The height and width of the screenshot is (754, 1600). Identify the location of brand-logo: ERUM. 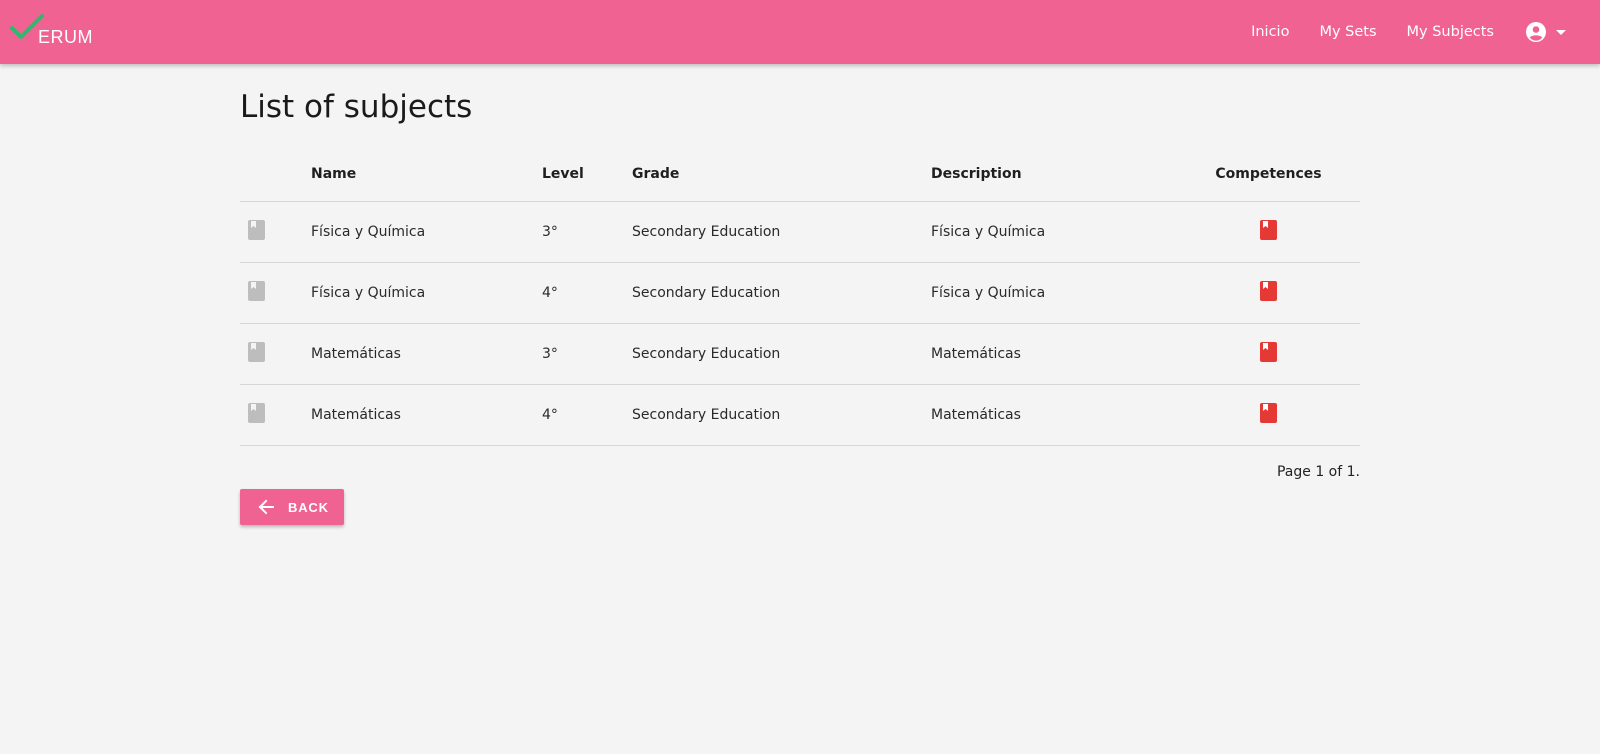
(60, 31).